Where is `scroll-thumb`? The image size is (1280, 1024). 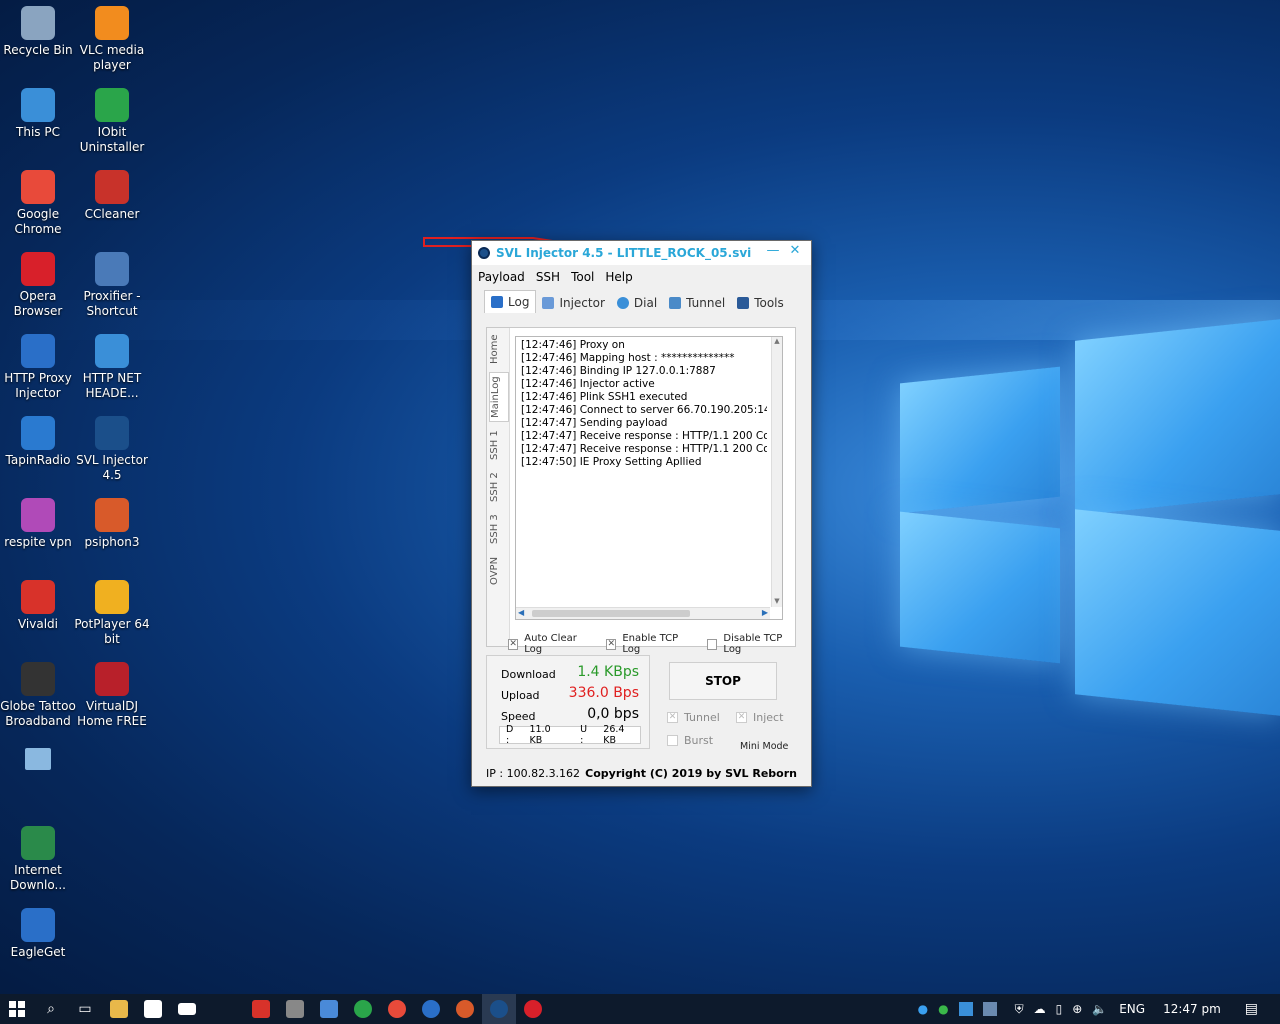 scroll-thumb is located at coordinates (611, 613).